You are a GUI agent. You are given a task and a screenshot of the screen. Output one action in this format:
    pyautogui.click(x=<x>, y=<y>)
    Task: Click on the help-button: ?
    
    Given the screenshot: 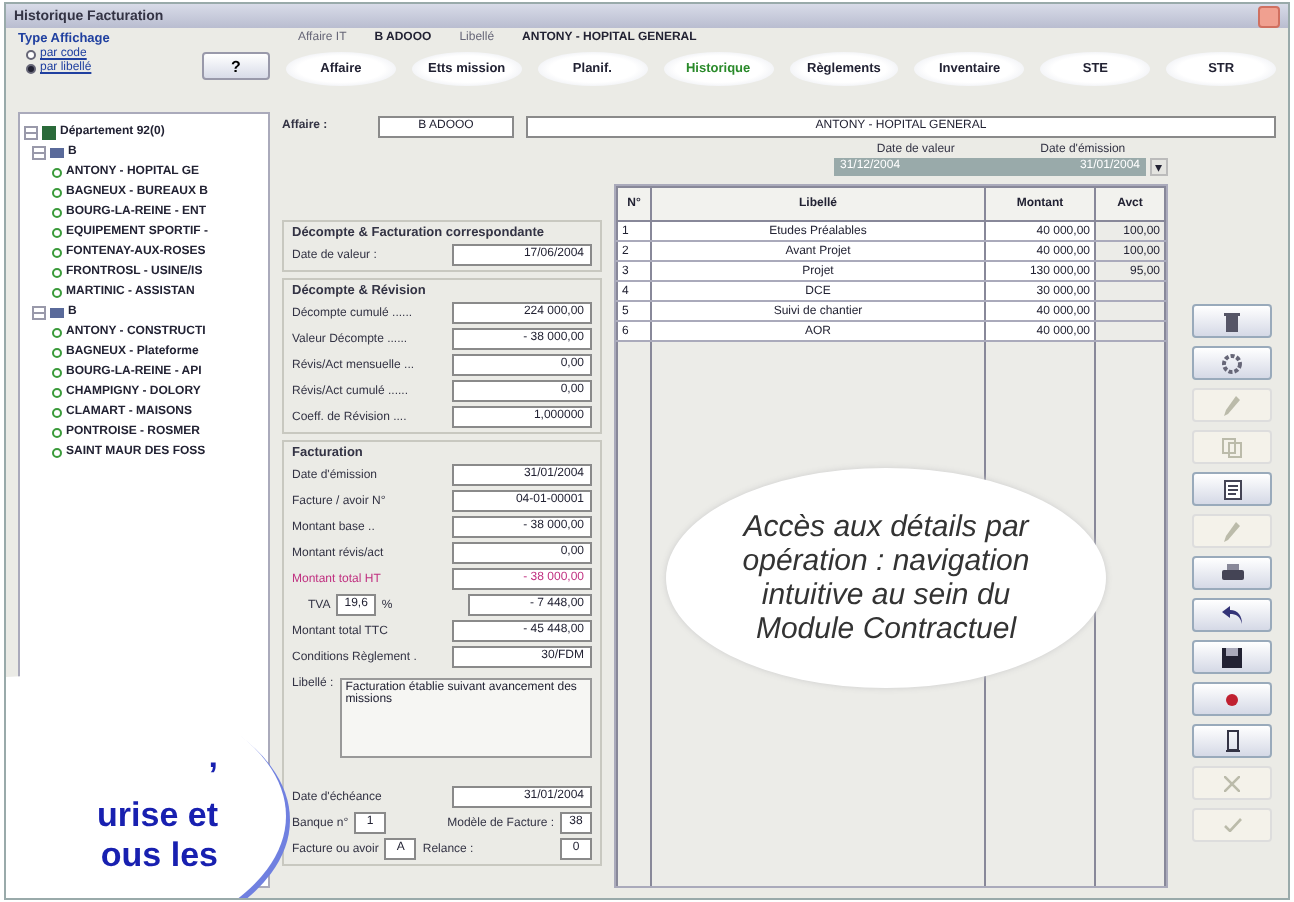 What is the action you would take?
    pyautogui.click(x=236, y=66)
    